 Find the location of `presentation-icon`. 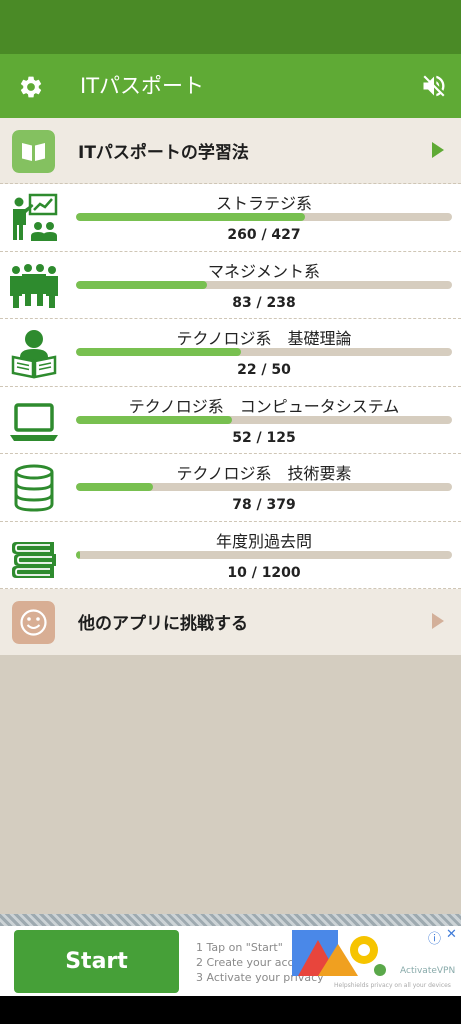

presentation-icon is located at coordinates (35, 217).